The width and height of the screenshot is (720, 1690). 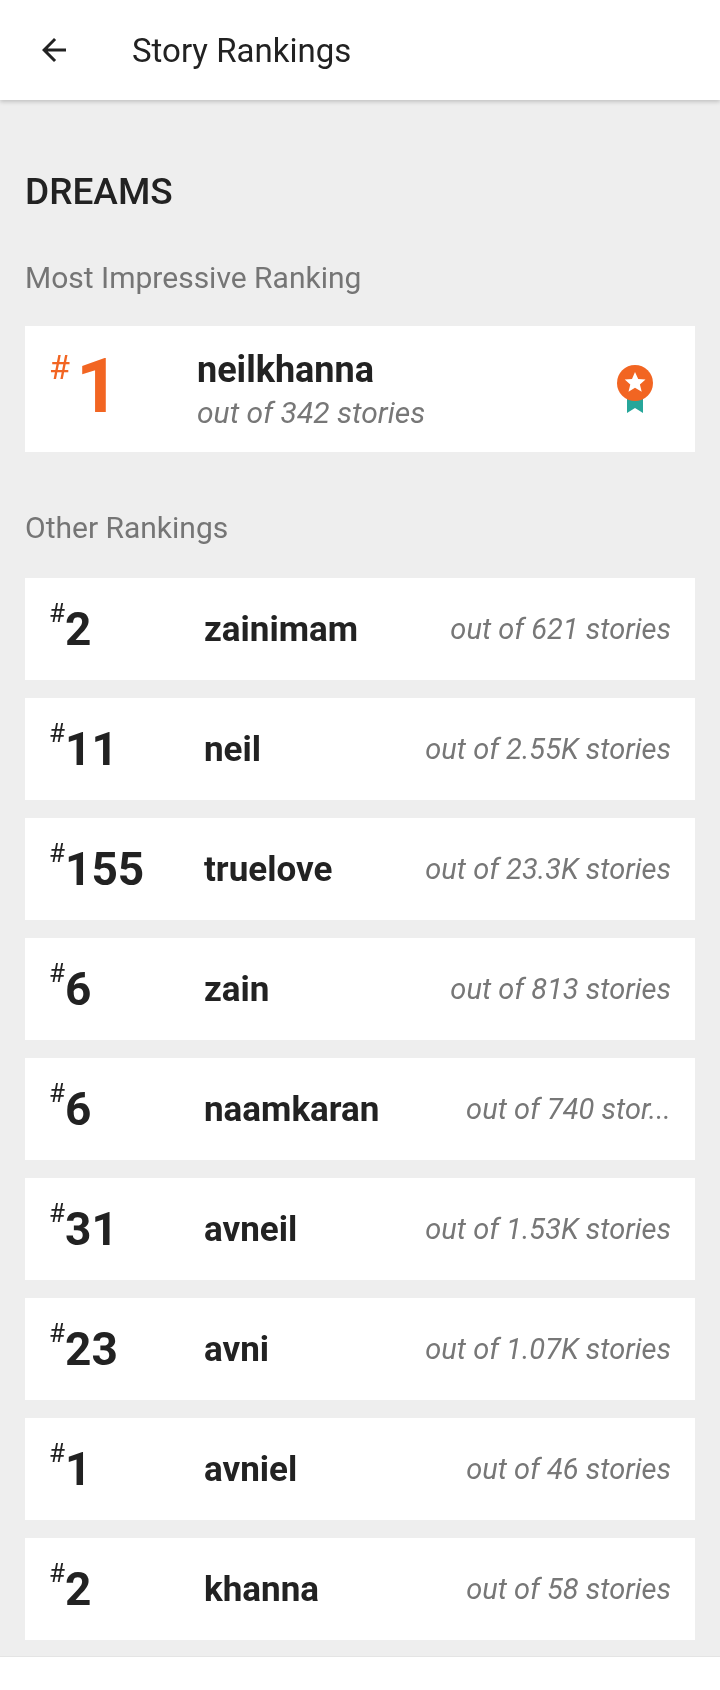 I want to click on story-count: out of 46 stories, so click(x=568, y=1469).